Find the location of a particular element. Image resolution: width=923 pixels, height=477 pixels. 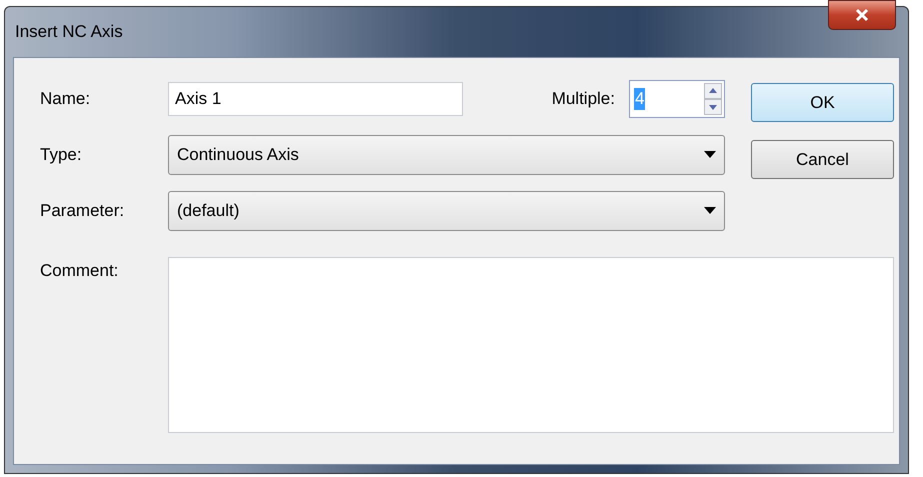

name-field: Axis 1 is located at coordinates (315, 99).